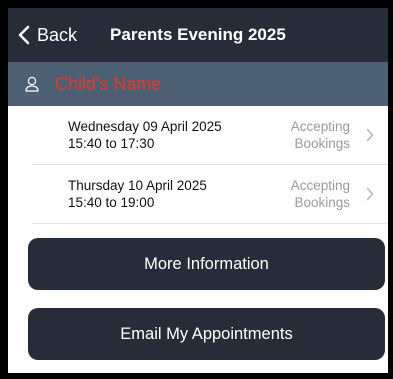 This screenshot has width=393, height=379. I want to click on session-date: Thursday 10 April 2025, so click(137, 185).